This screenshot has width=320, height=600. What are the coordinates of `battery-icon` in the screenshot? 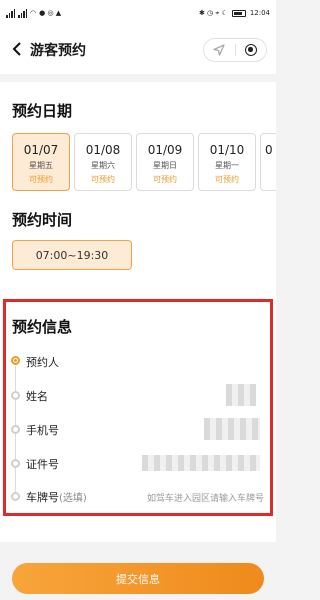 It's located at (238, 13).